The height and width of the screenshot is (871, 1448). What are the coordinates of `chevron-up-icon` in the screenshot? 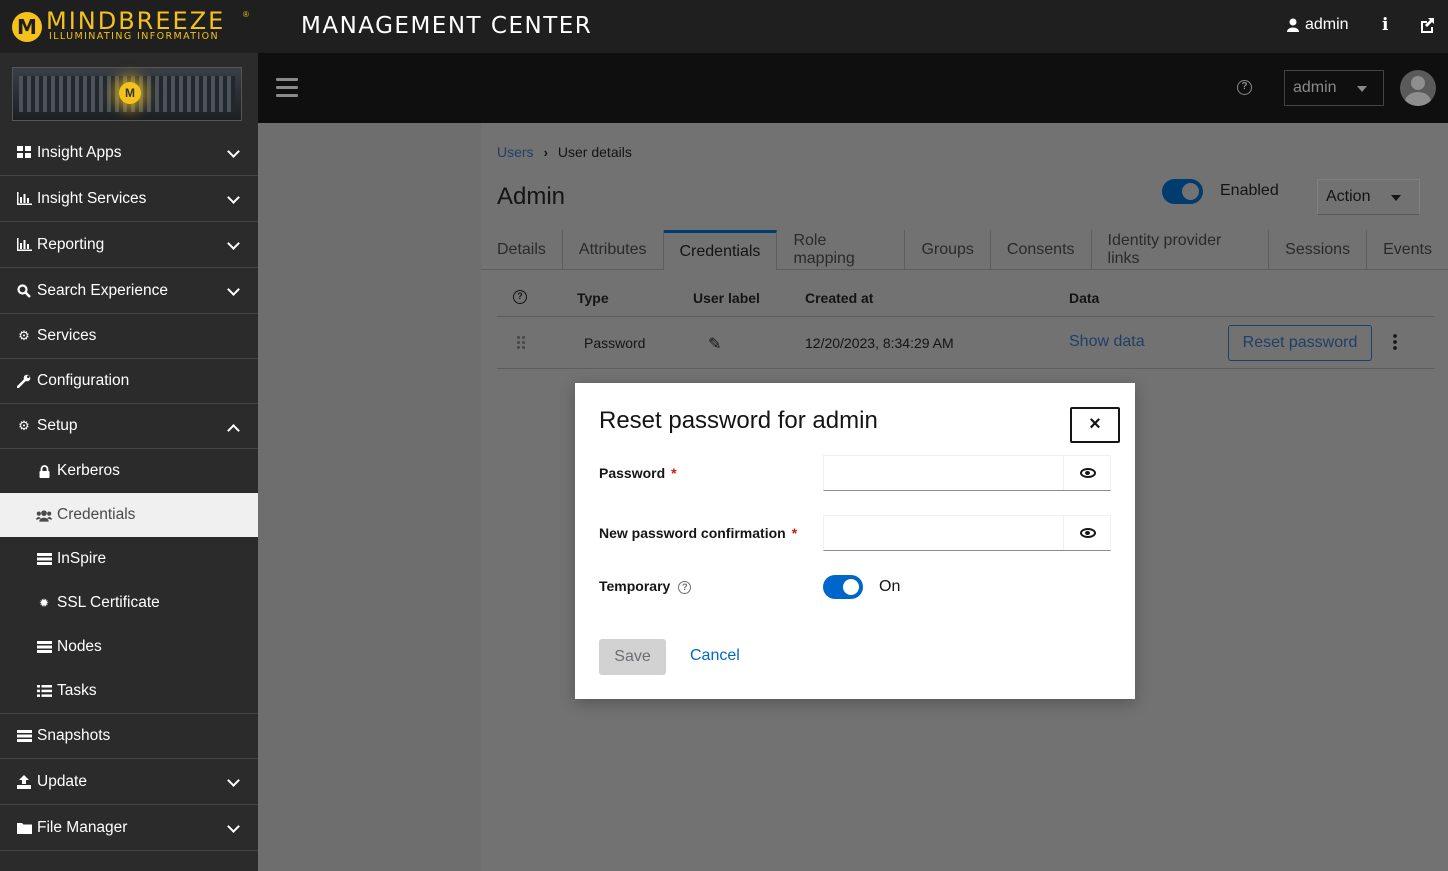 It's located at (233, 430).